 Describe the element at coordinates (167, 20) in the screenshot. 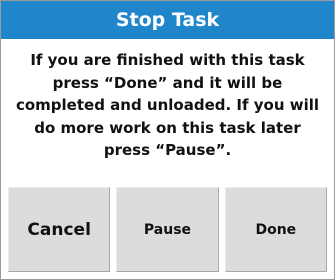

I see `dialog-title: Stop Task` at that location.